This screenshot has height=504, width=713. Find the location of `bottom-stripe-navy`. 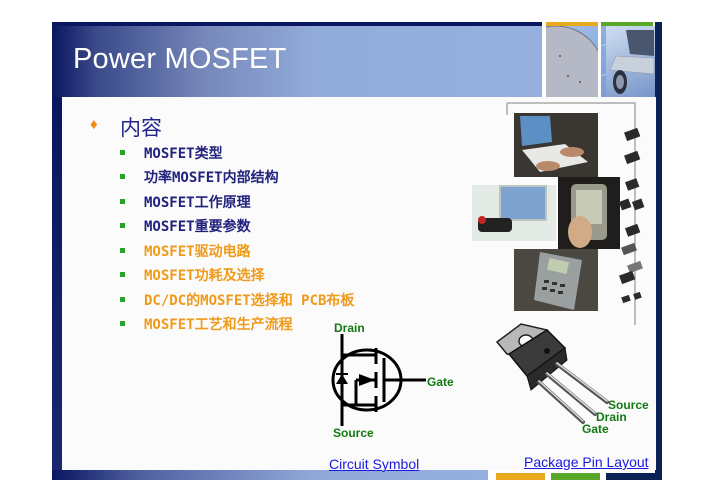

bottom-stripe-navy is located at coordinates (634, 476).